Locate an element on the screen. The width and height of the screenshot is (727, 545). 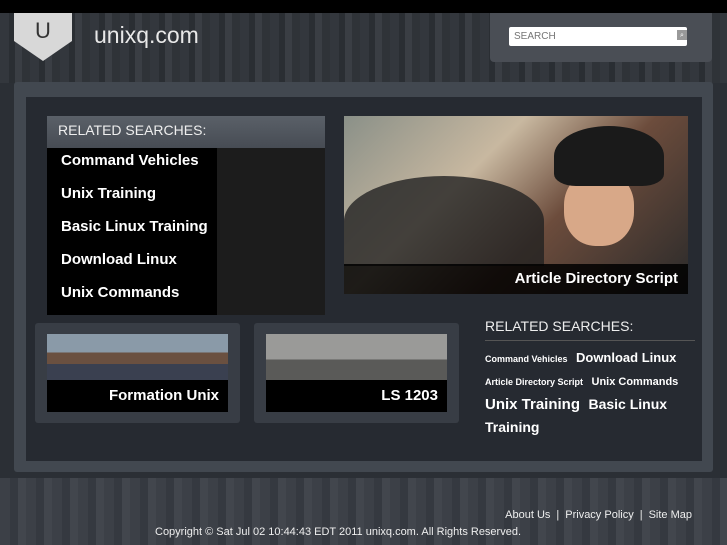
related-link: Download Linux is located at coordinates (186, 263).